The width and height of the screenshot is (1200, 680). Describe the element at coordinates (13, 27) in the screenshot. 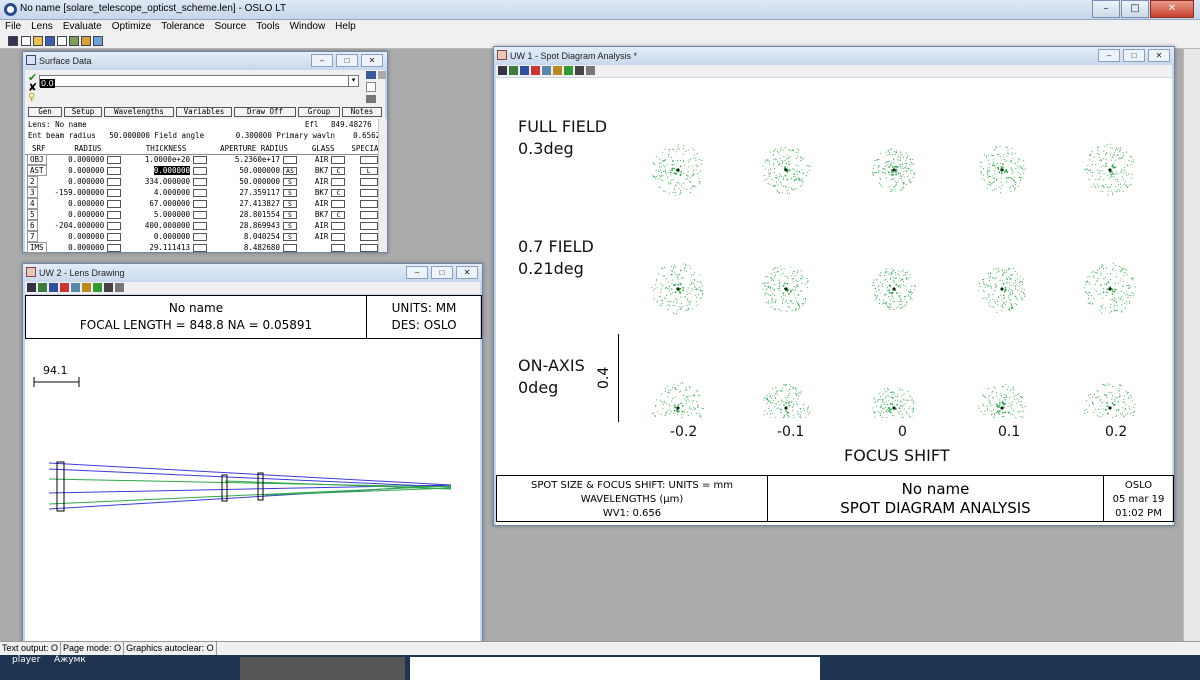

I see `menu-file: File` at that location.